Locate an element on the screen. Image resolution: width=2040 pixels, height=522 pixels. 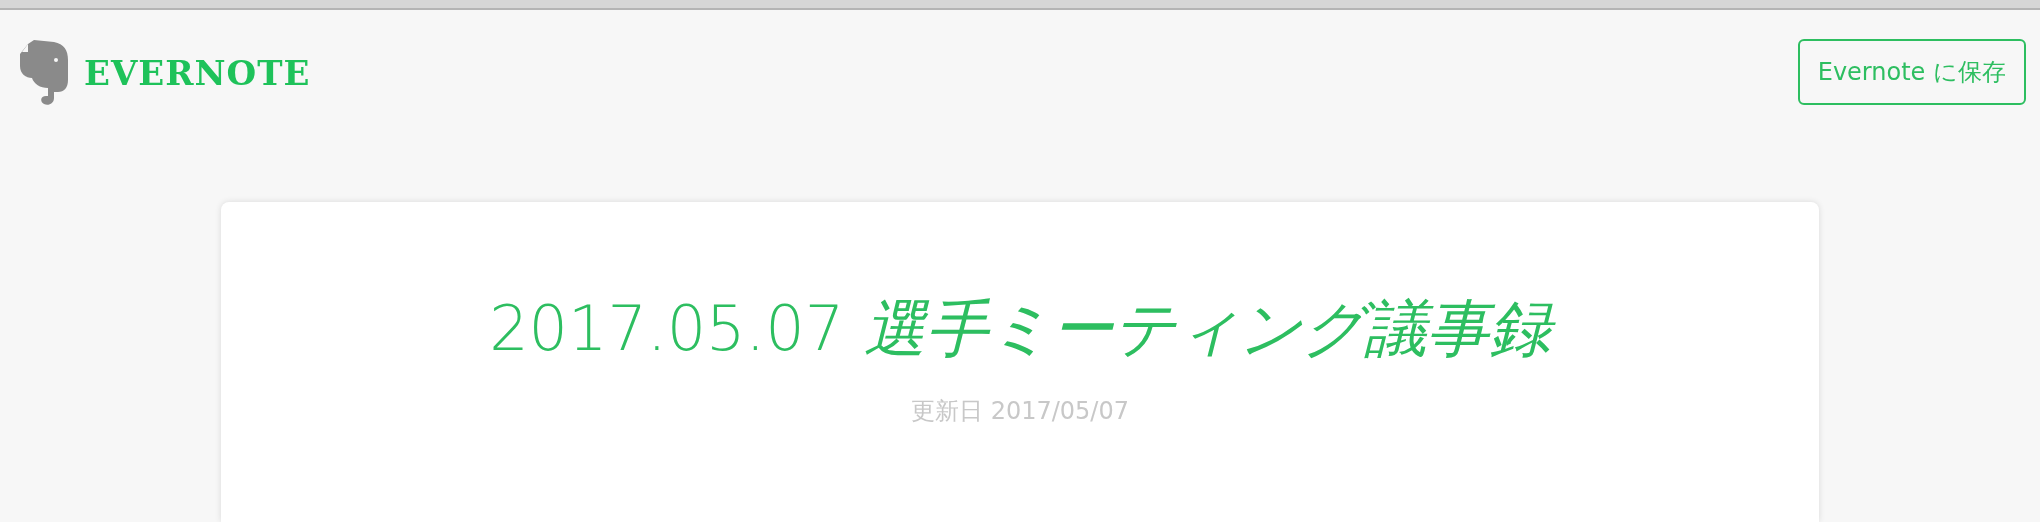
logo-wordmark: EVERNOTE is located at coordinates (197, 73).